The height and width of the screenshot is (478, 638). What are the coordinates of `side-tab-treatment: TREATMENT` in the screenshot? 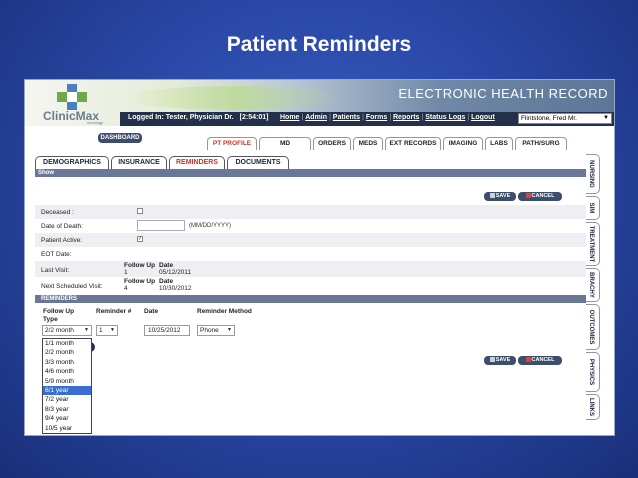 It's located at (593, 244).